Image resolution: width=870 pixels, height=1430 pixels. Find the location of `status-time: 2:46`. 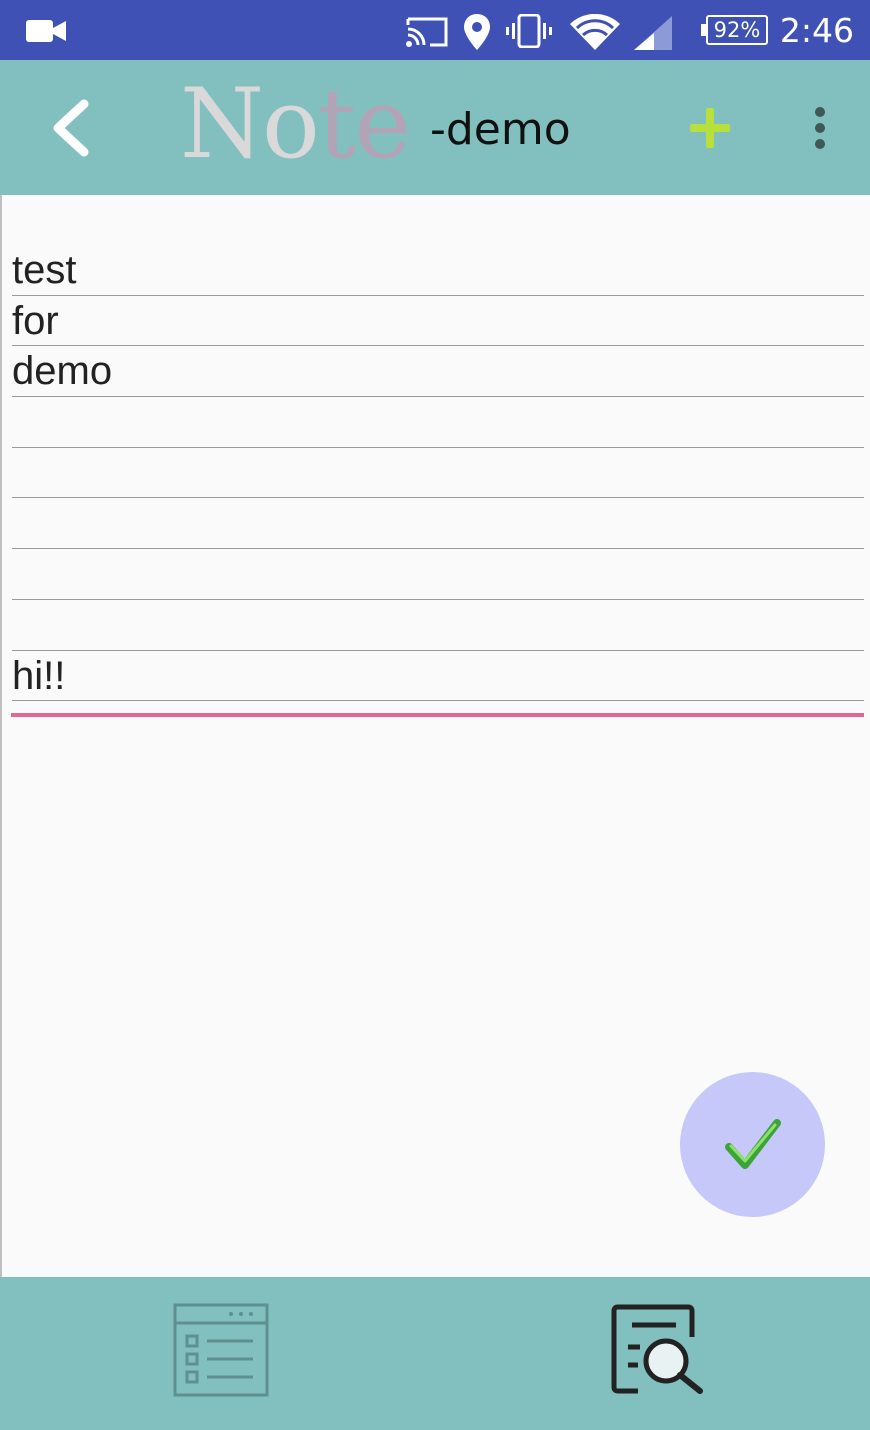

status-time: 2:46 is located at coordinates (816, 30).